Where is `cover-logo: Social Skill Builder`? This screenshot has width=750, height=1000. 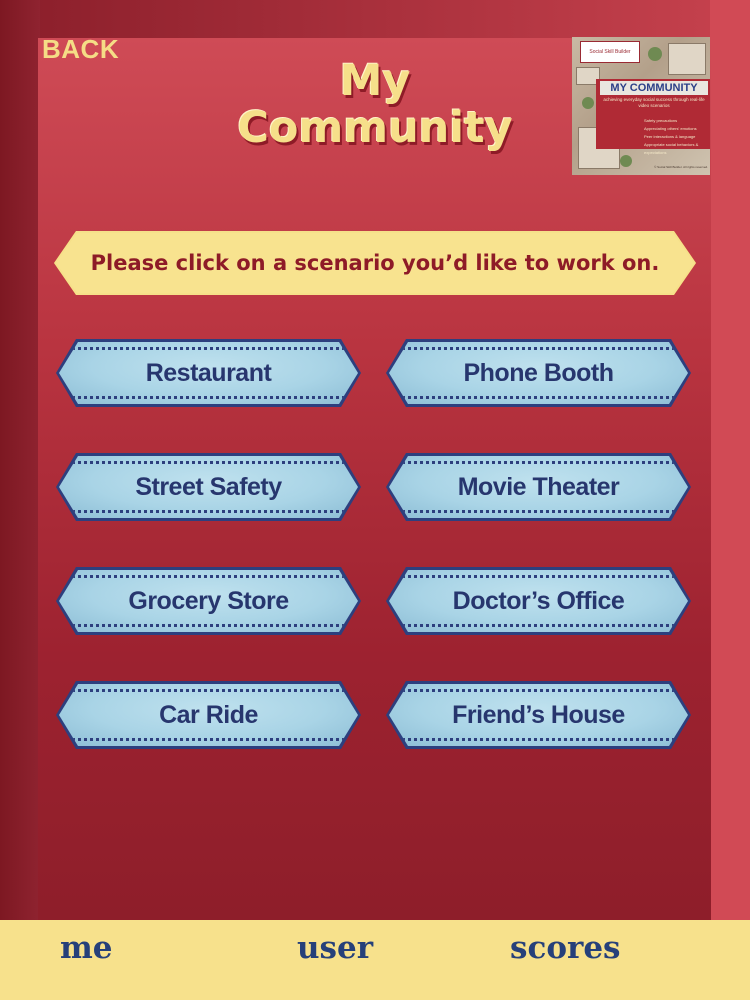
cover-logo: Social Skill Builder is located at coordinates (610, 52).